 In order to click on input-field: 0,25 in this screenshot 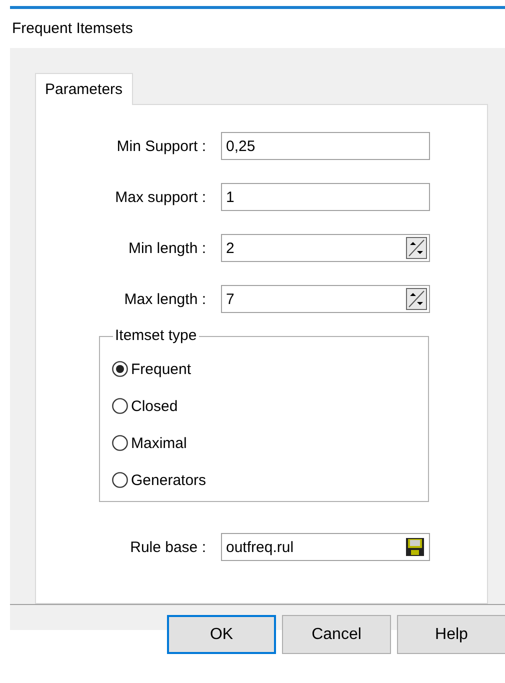, I will do `click(325, 146)`.